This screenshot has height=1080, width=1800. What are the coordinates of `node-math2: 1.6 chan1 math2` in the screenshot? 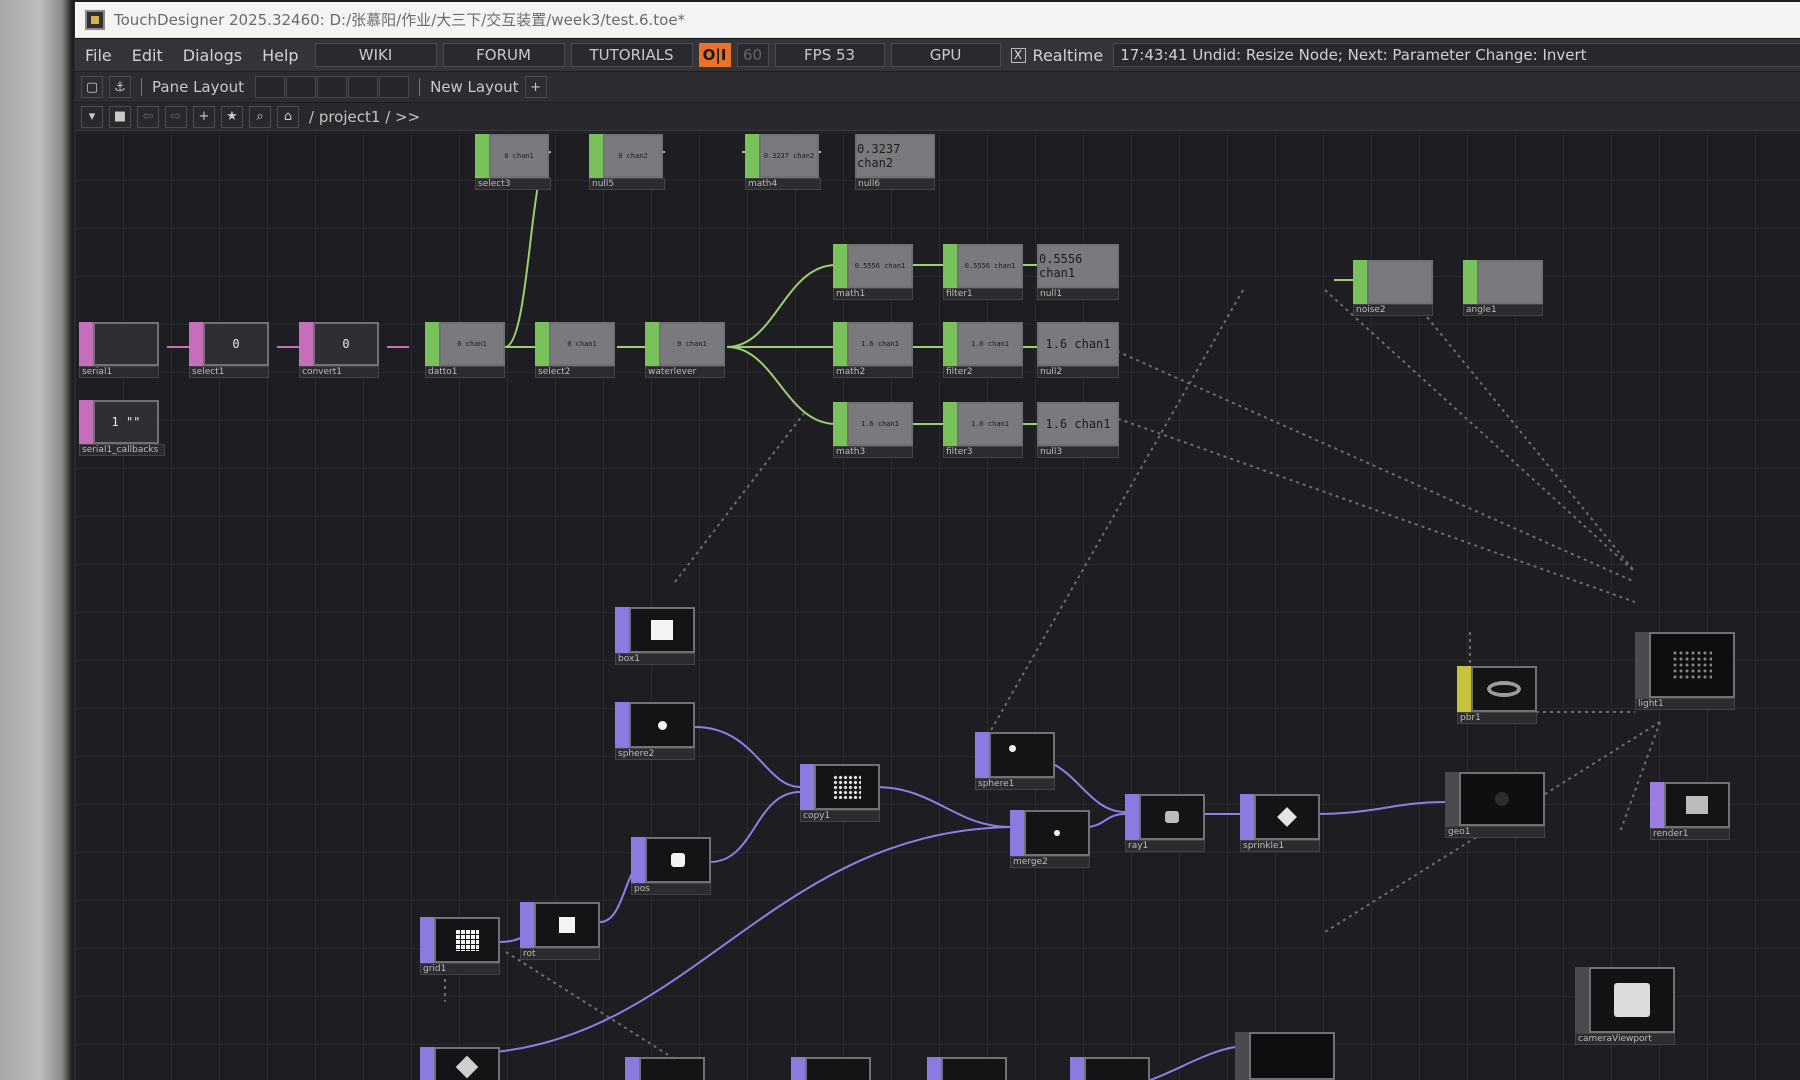 It's located at (873, 350).